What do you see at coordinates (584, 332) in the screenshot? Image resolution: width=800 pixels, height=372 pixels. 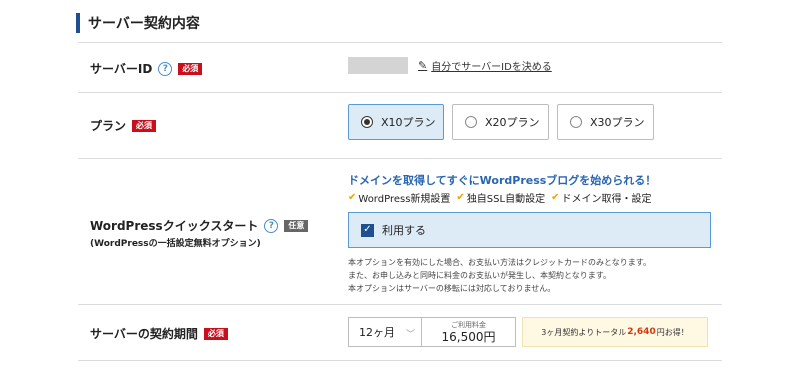 I see `savings-prefix: 3ヶ月契約よりトータル` at bounding box center [584, 332].